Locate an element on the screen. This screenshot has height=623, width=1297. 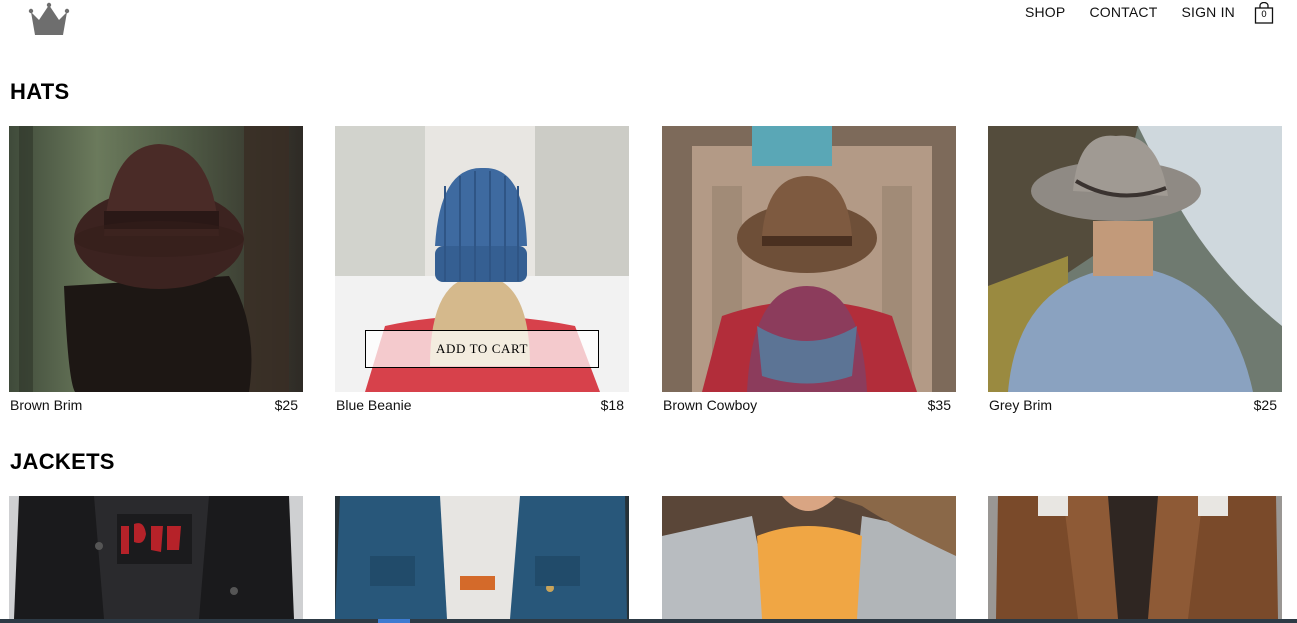
main-nav: SHOP CONTACT SIGN IN is located at coordinates (1118, 12).